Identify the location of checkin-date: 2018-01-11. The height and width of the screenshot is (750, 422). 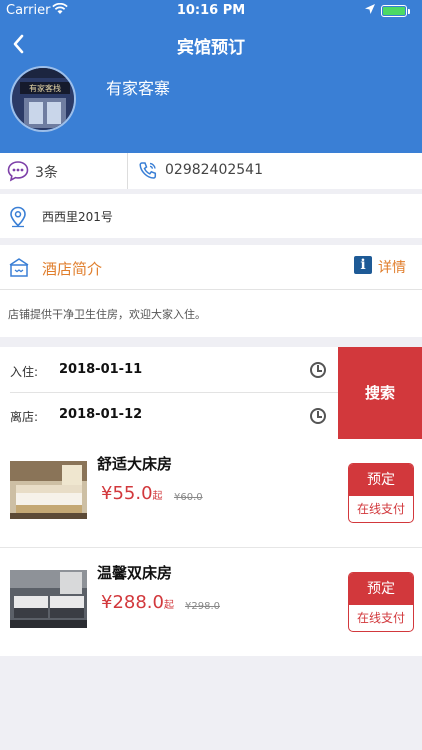
(100, 369).